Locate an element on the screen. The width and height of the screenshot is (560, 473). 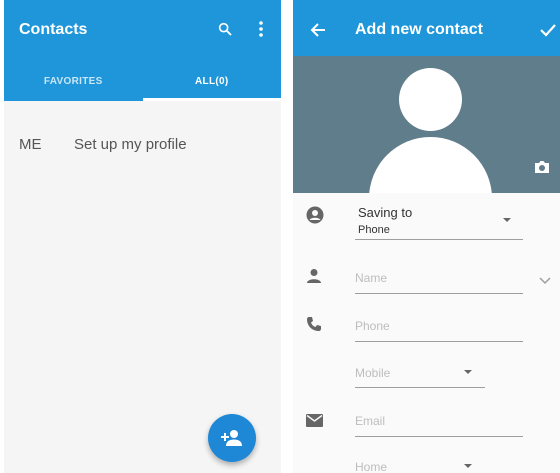
phone-underline is located at coordinates (439, 341).